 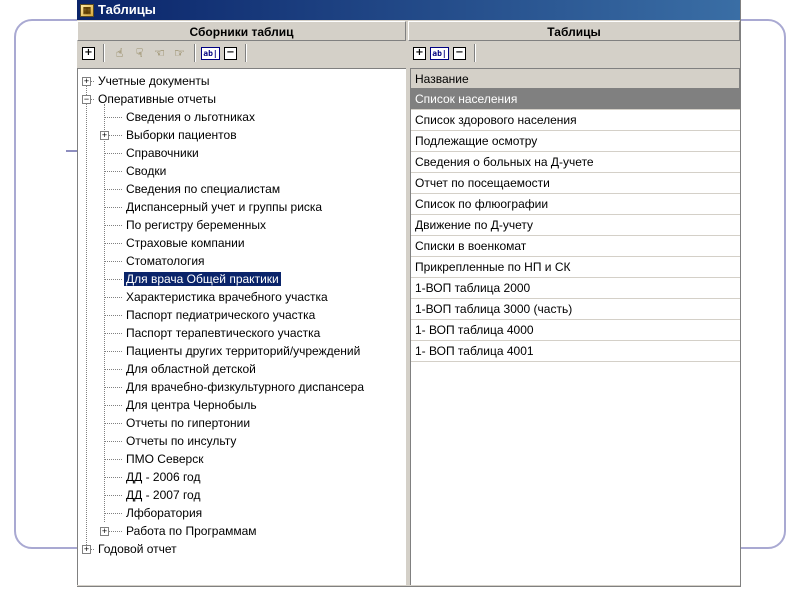 What do you see at coordinates (87, 10) in the screenshot?
I see `app-icon: ▦` at bounding box center [87, 10].